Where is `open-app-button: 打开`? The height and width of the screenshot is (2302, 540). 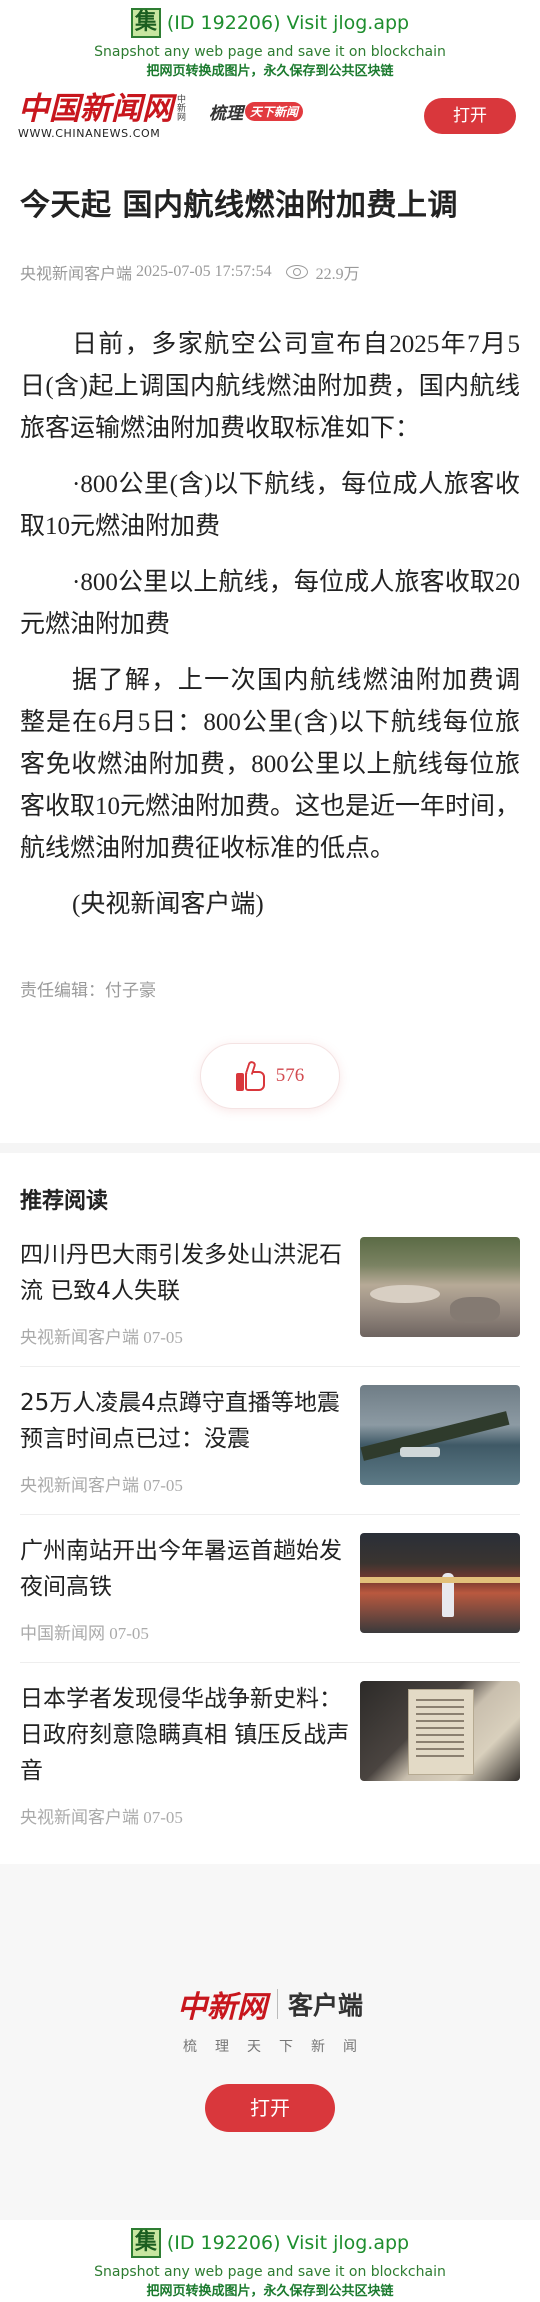
open-app-button: 打开 is located at coordinates (470, 116).